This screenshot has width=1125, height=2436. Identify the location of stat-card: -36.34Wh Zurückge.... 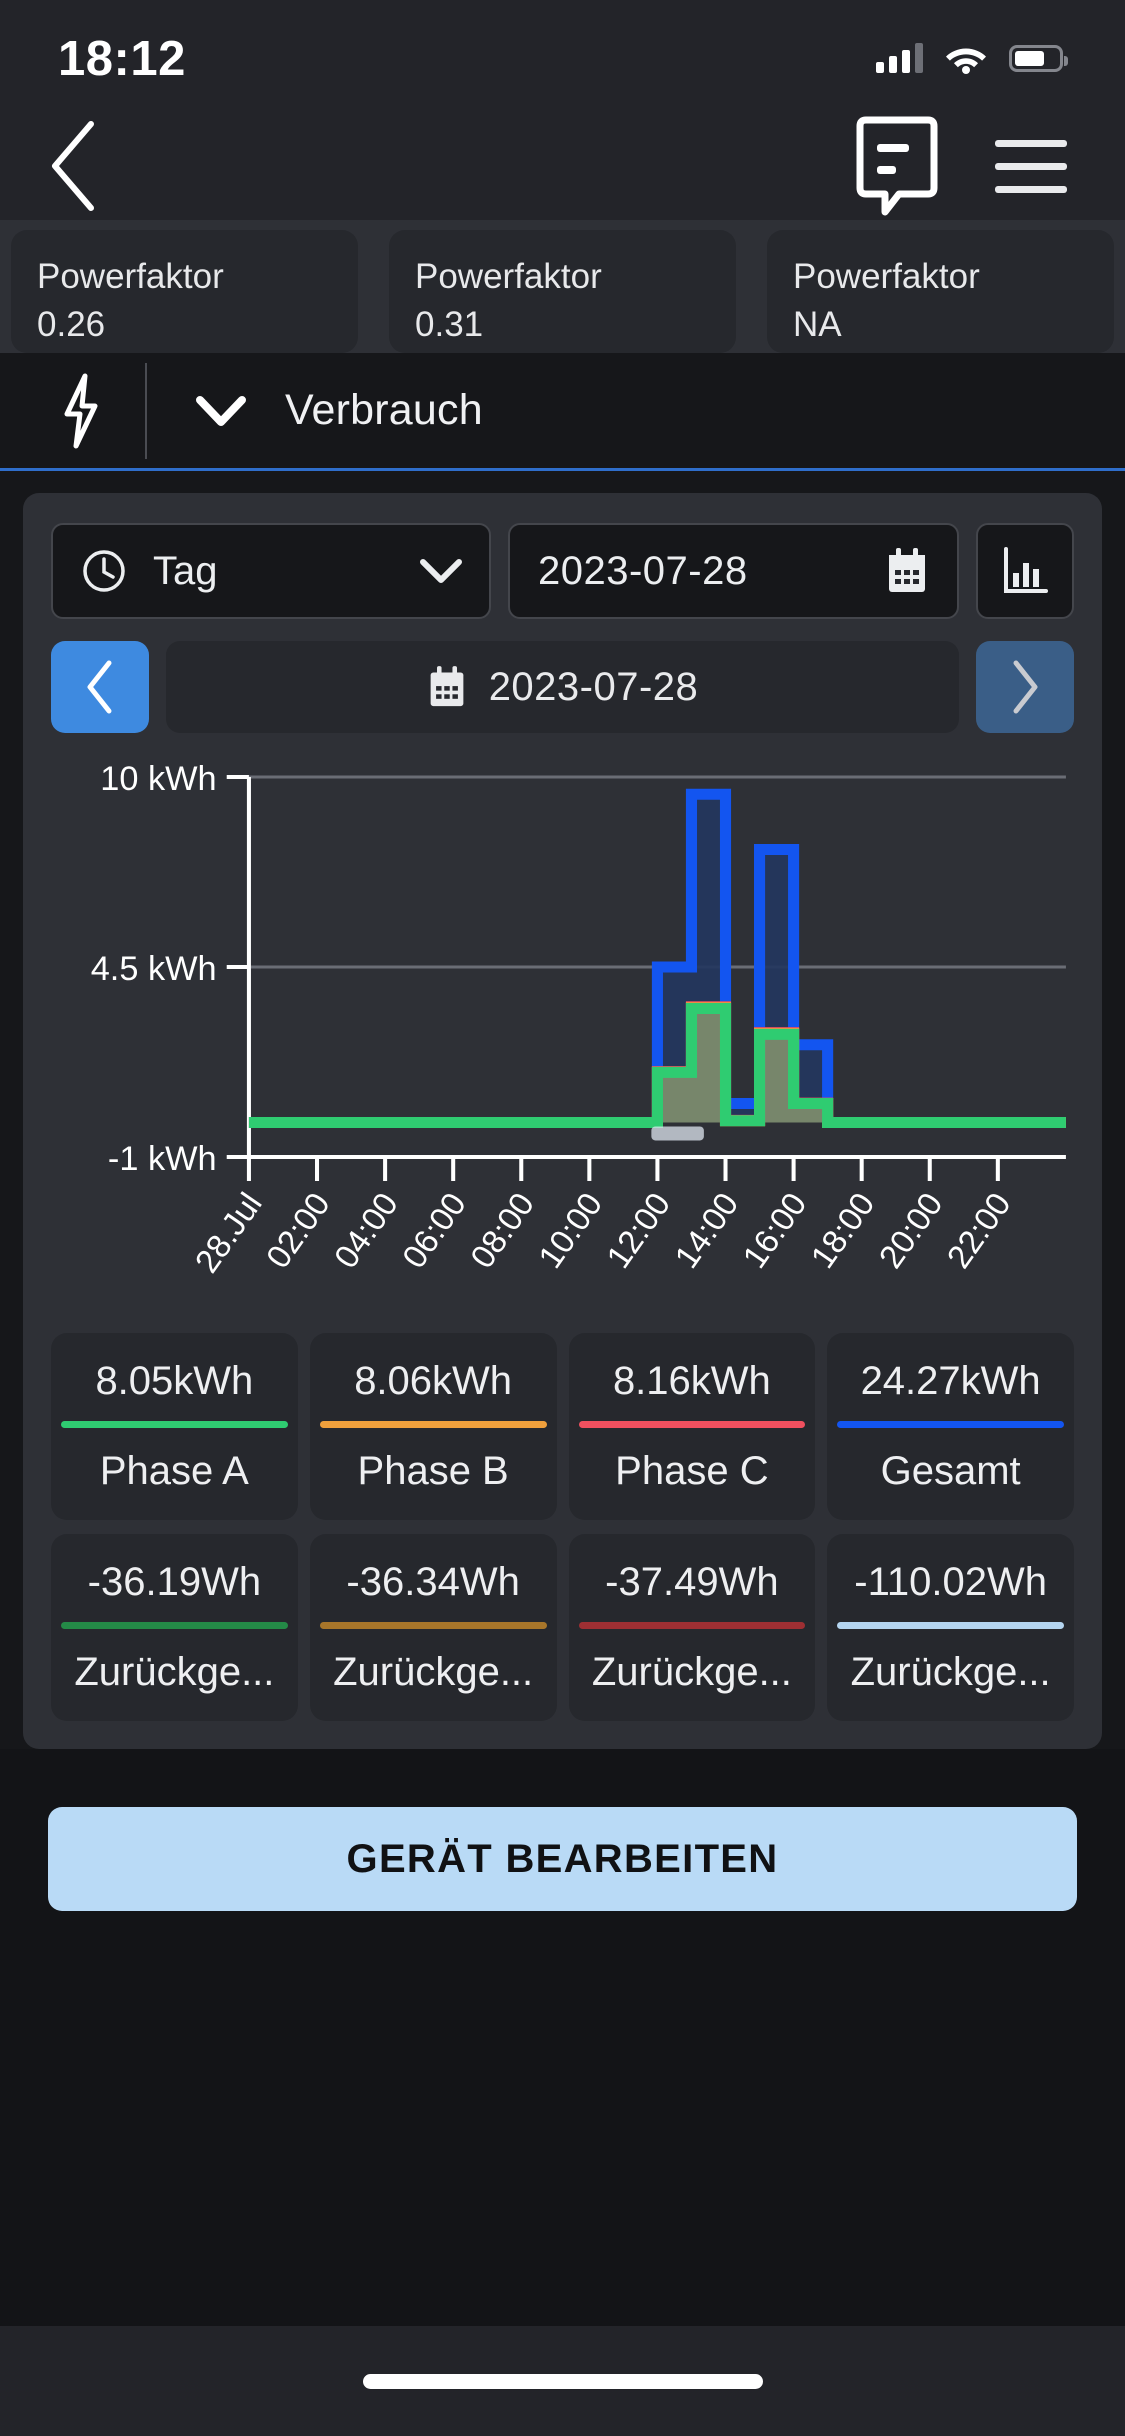
(433, 1627).